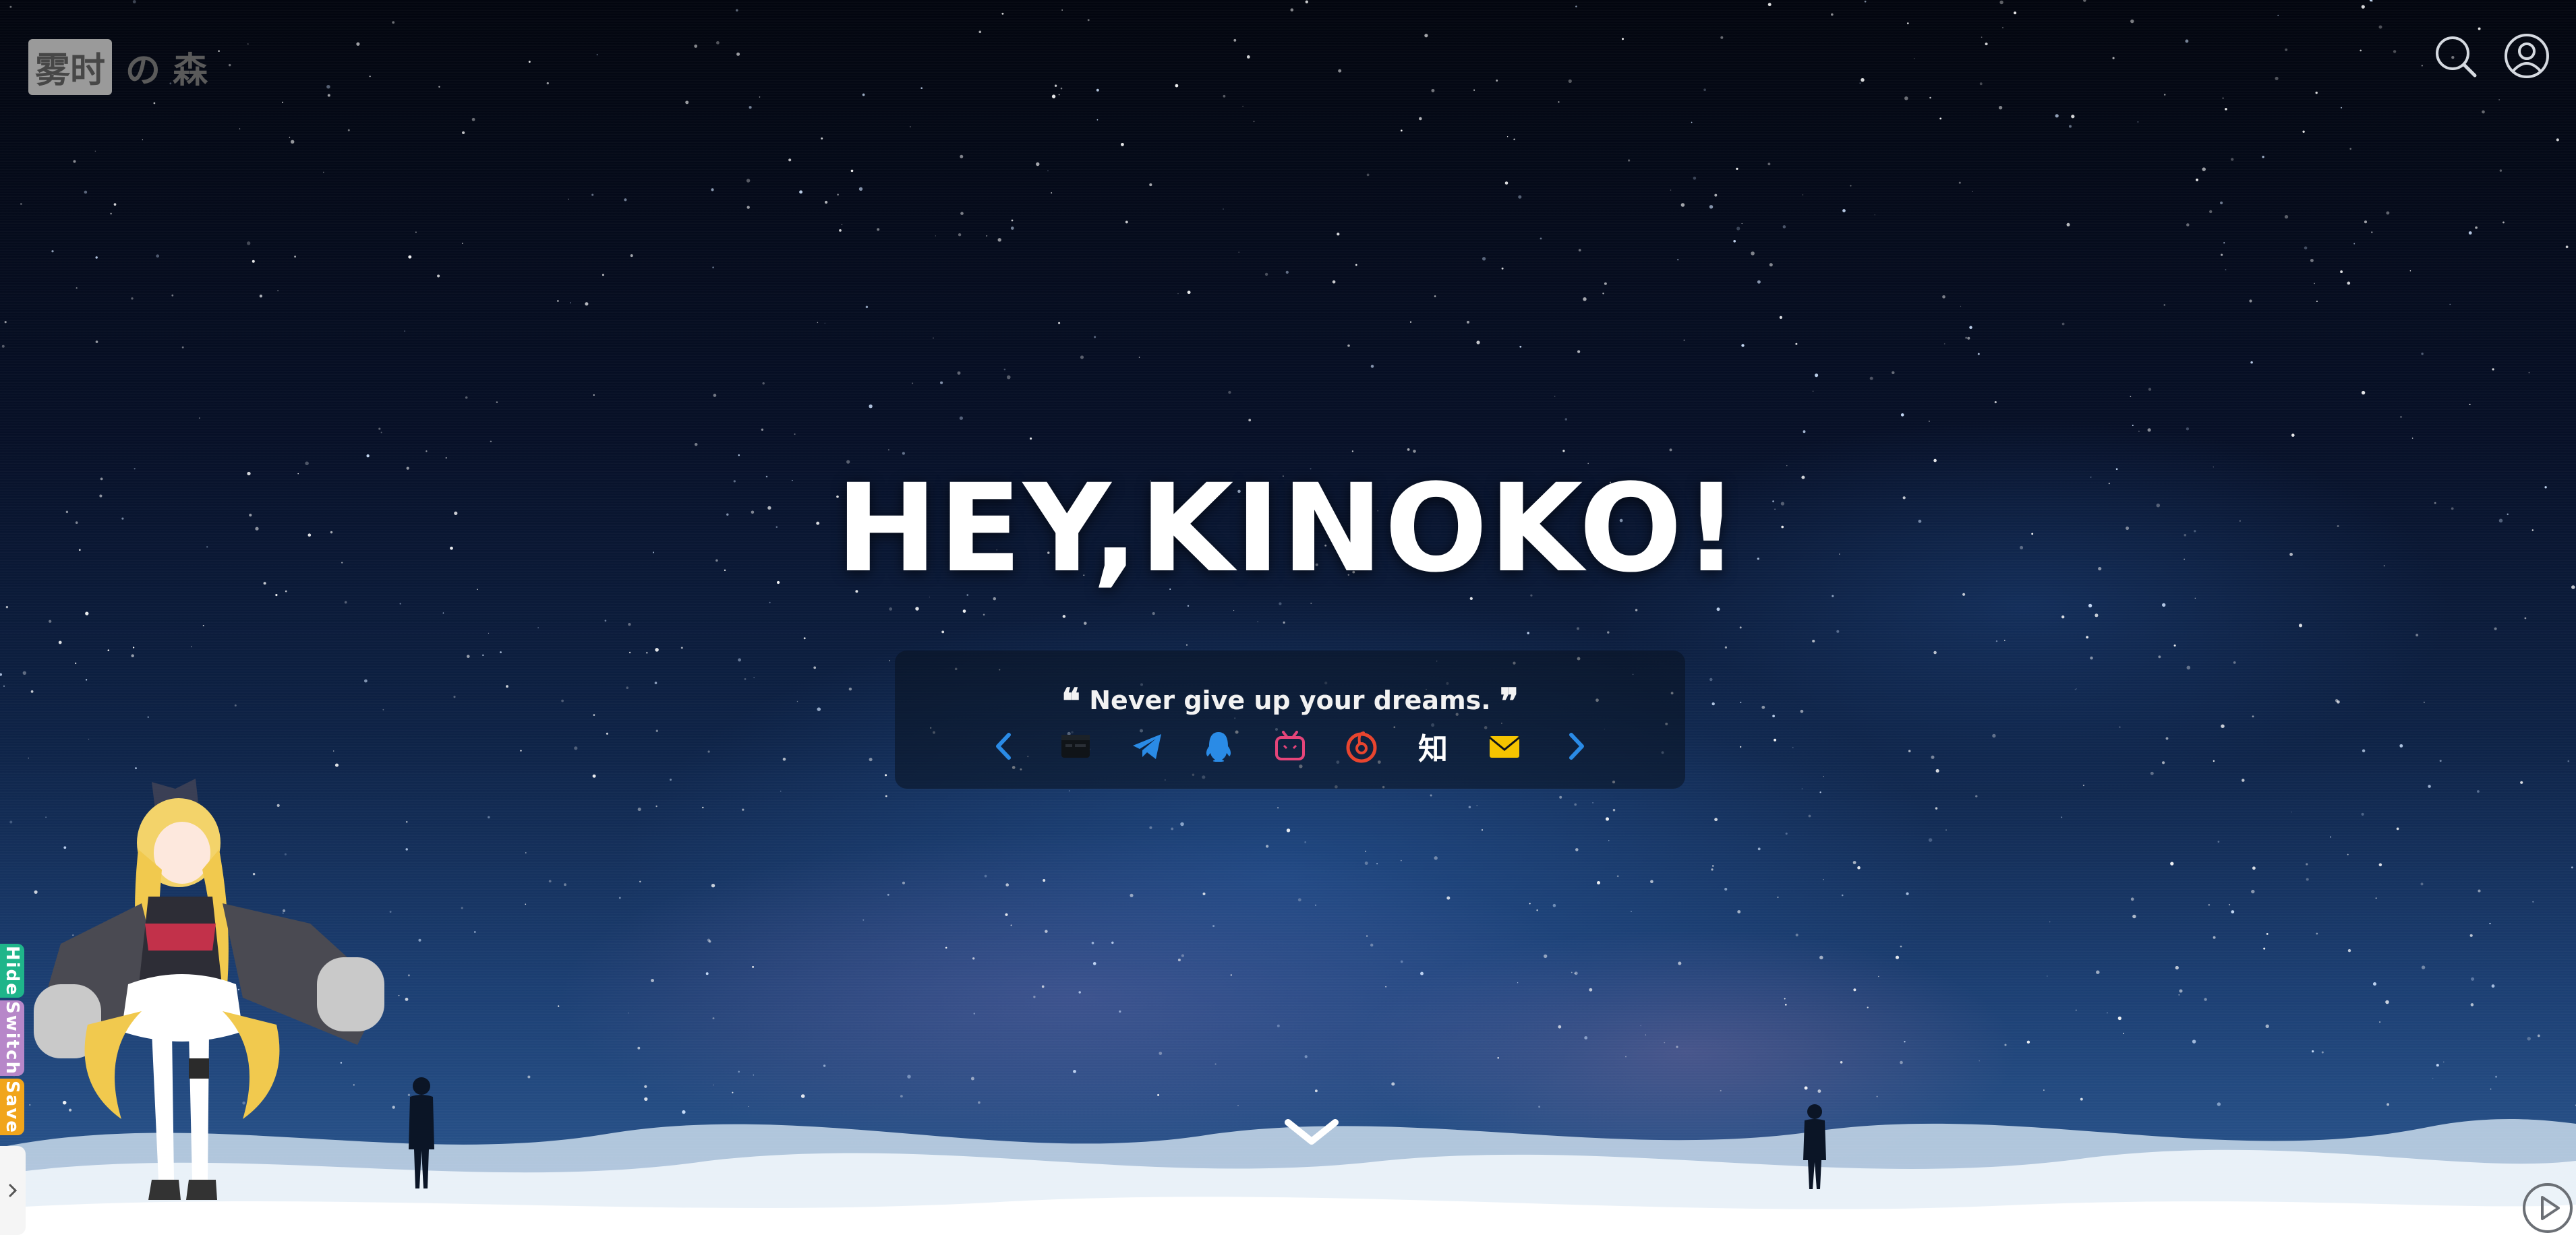 The image size is (2576, 1235). Describe the element at coordinates (1576, 746) in the screenshot. I see `chevron-right-icon` at that location.